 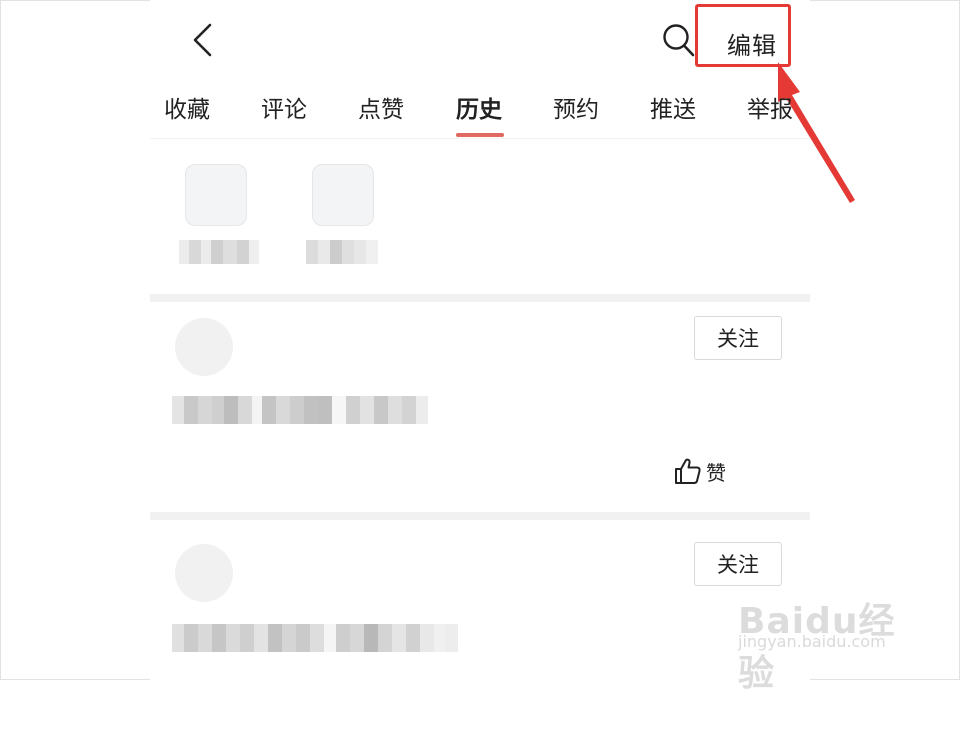 What do you see at coordinates (284, 107) in the screenshot?
I see `tab-comments: 评论` at bounding box center [284, 107].